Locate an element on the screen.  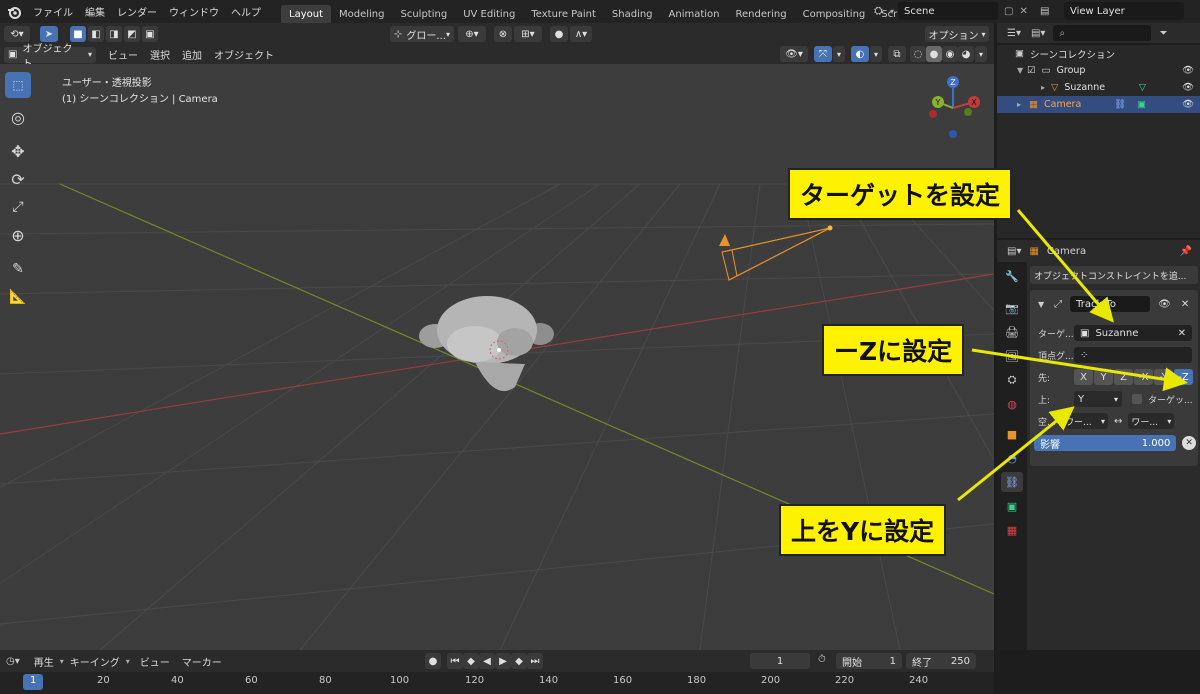
menu-object: オブジェクト is located at coordinates (244, 54).